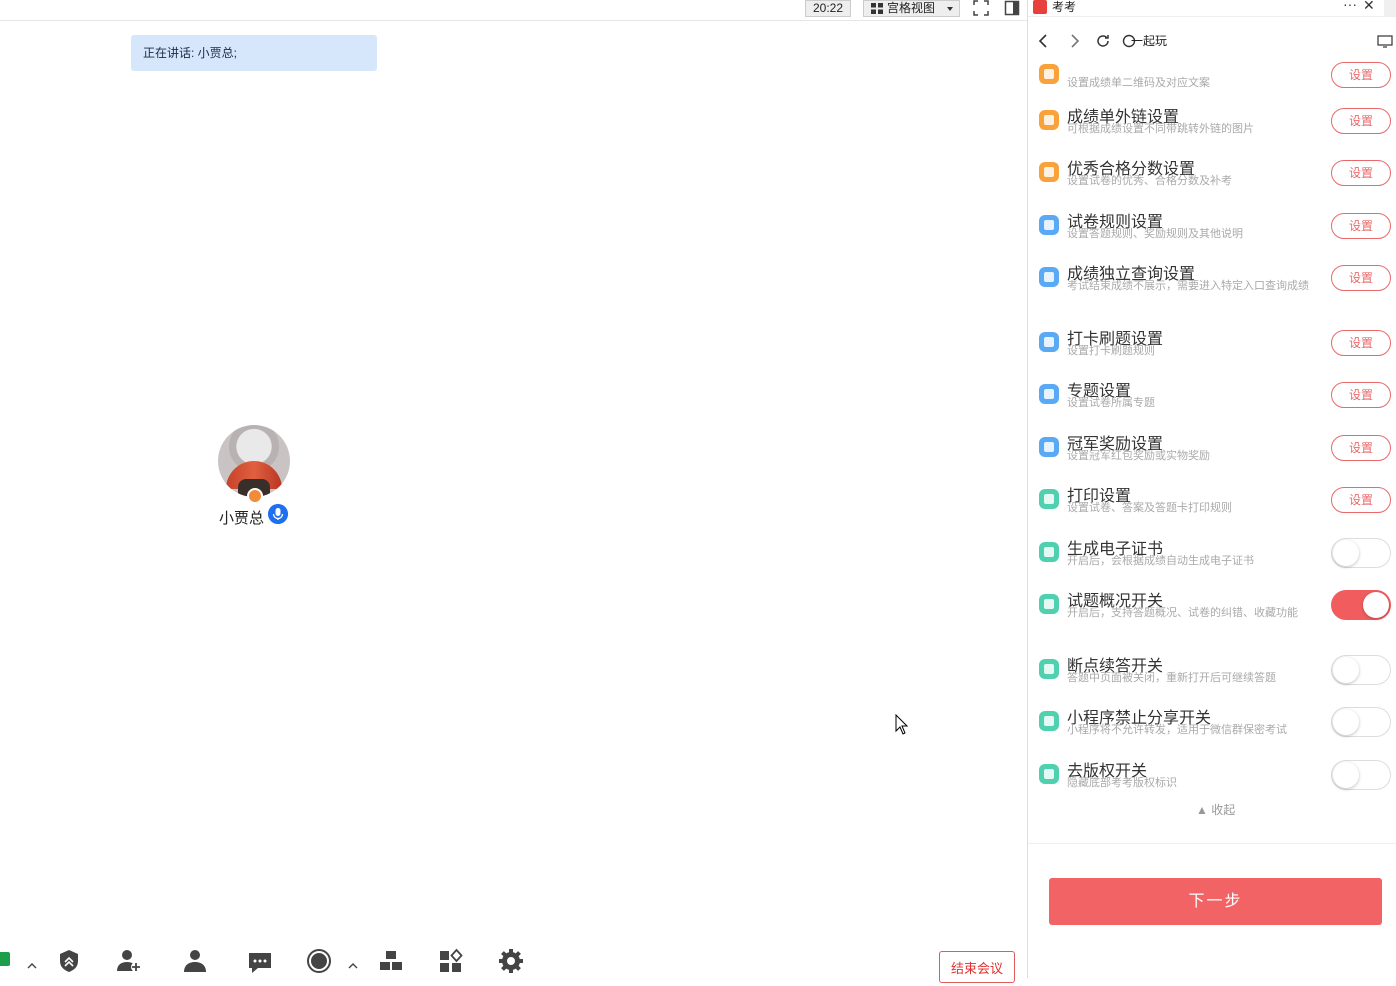  Describe the element at coordinates (1138, 456) in the screenshot. I see `setting-description: 设置冠军红包奖励或实物奖励` at that location.